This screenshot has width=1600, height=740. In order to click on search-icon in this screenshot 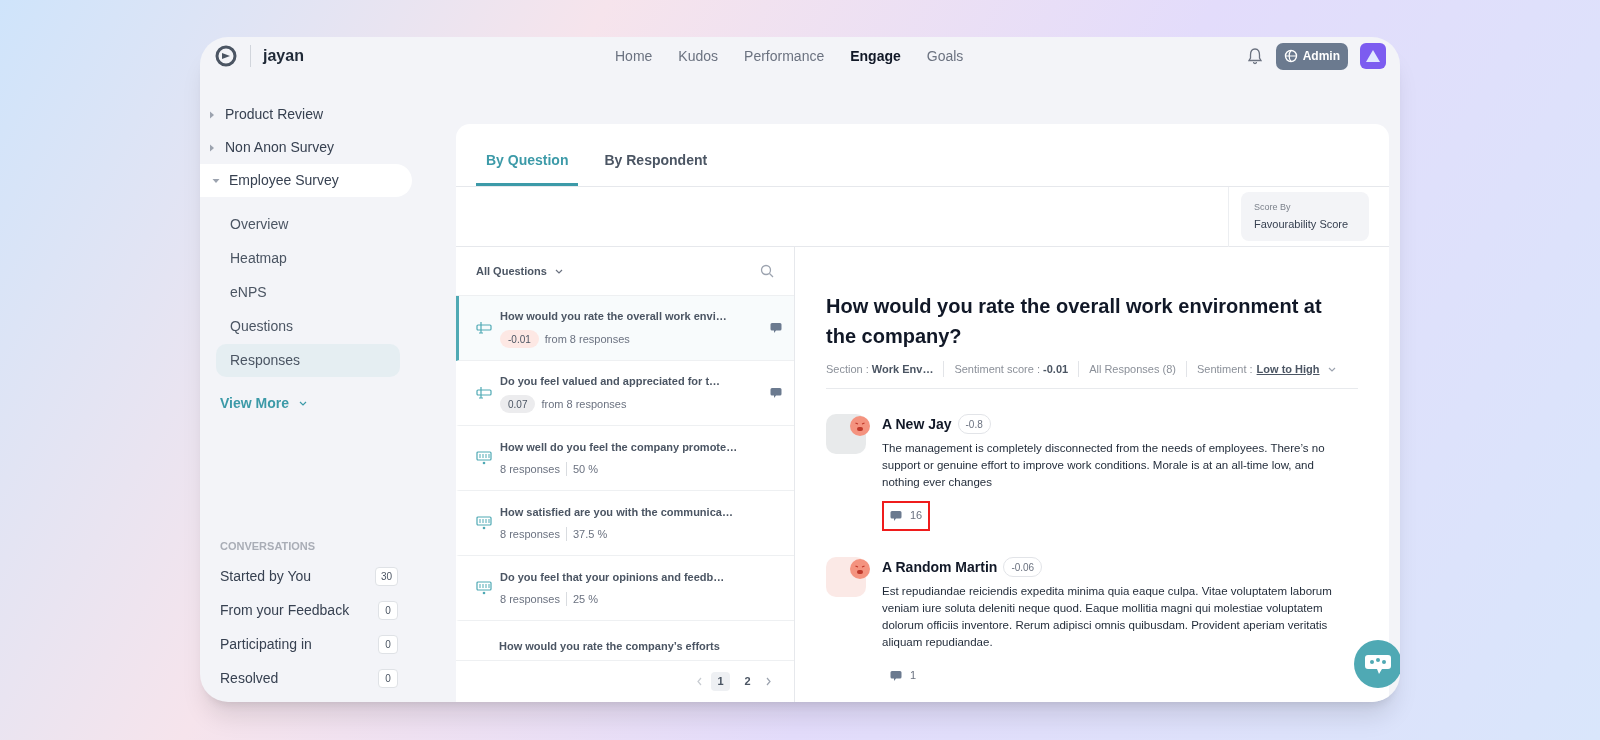, I will do `click(767, 271)`.